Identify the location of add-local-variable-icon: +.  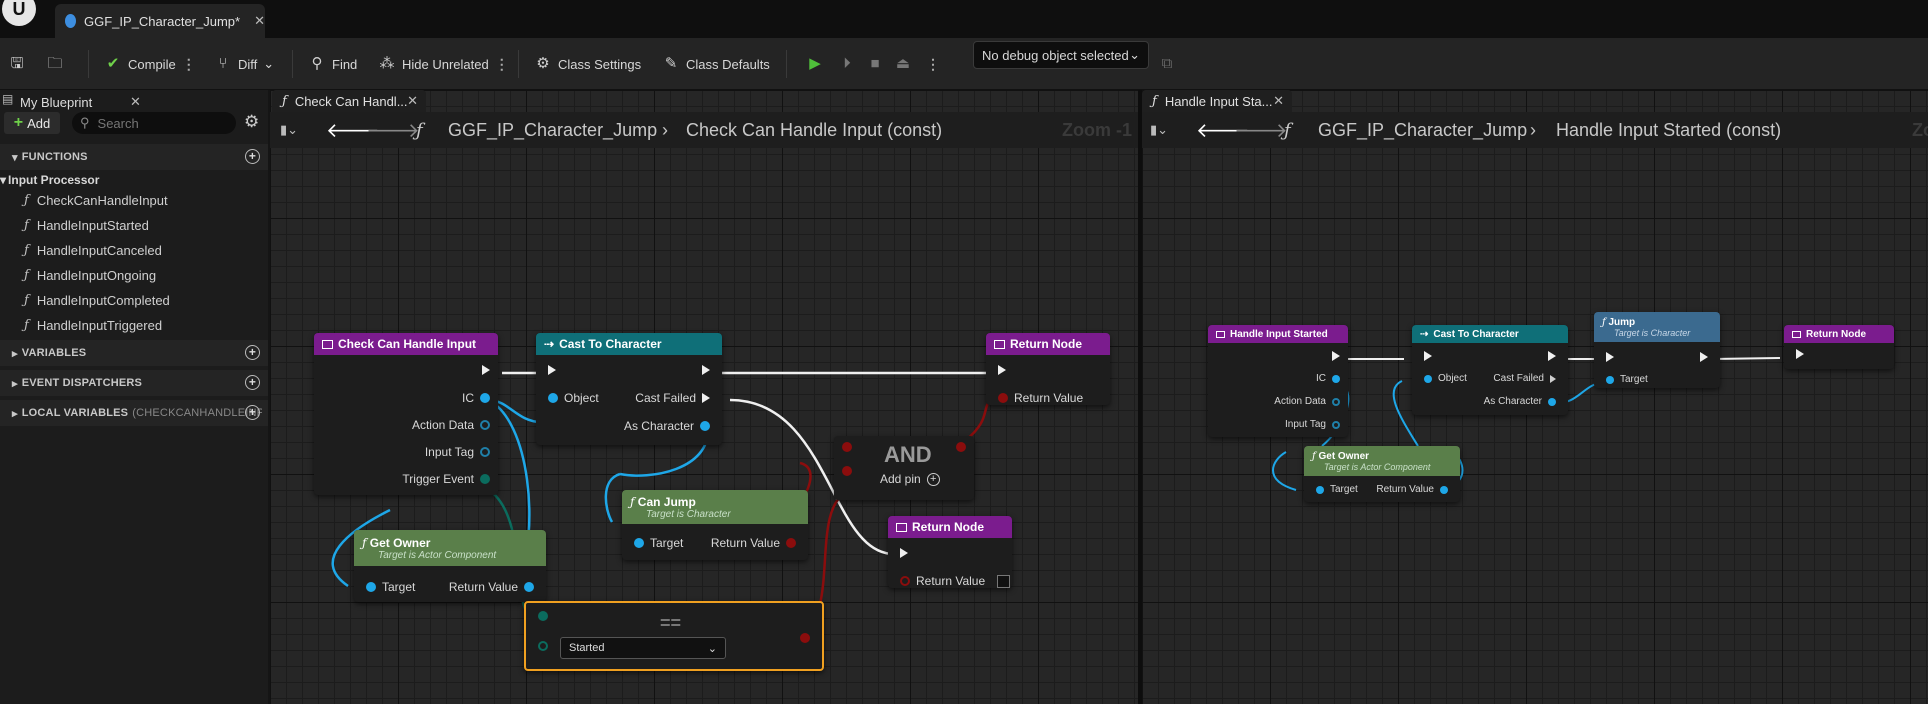
(252, 412).